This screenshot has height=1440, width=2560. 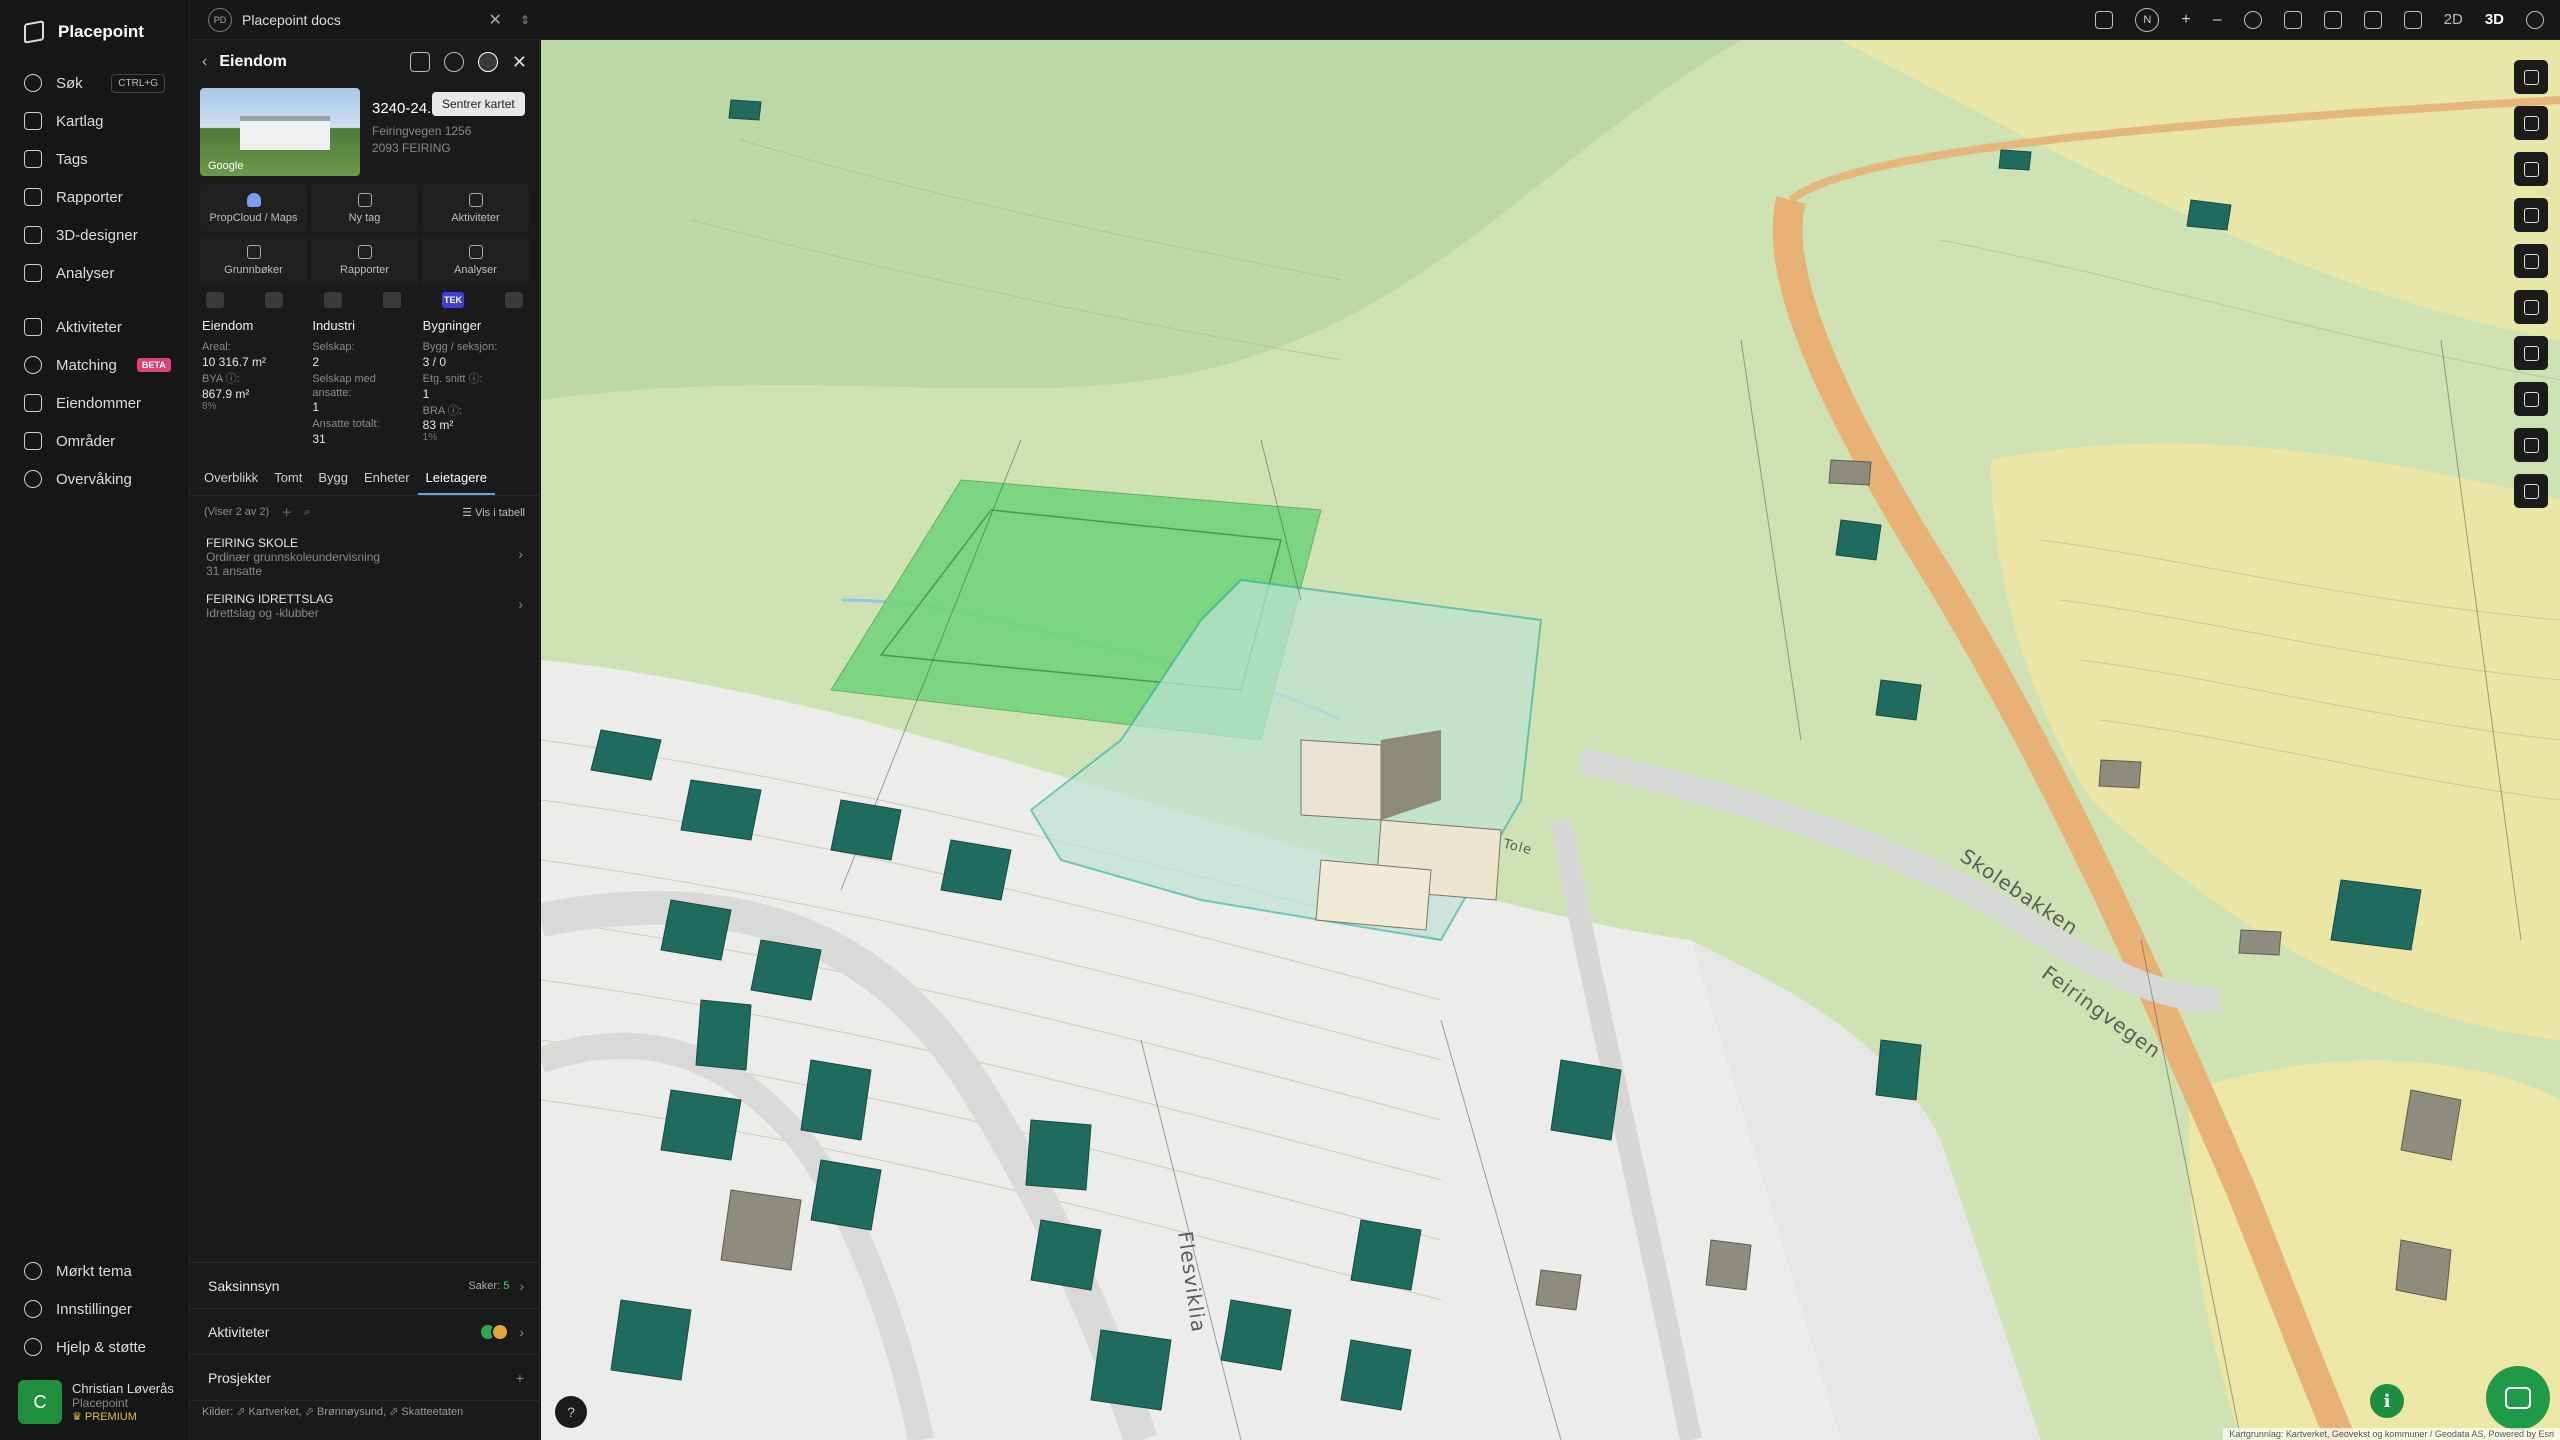 What do you see at coordinates (2104, 19) in the screenshot?
I see `layers-toggle-icon` at bounding box center [2104, 19].